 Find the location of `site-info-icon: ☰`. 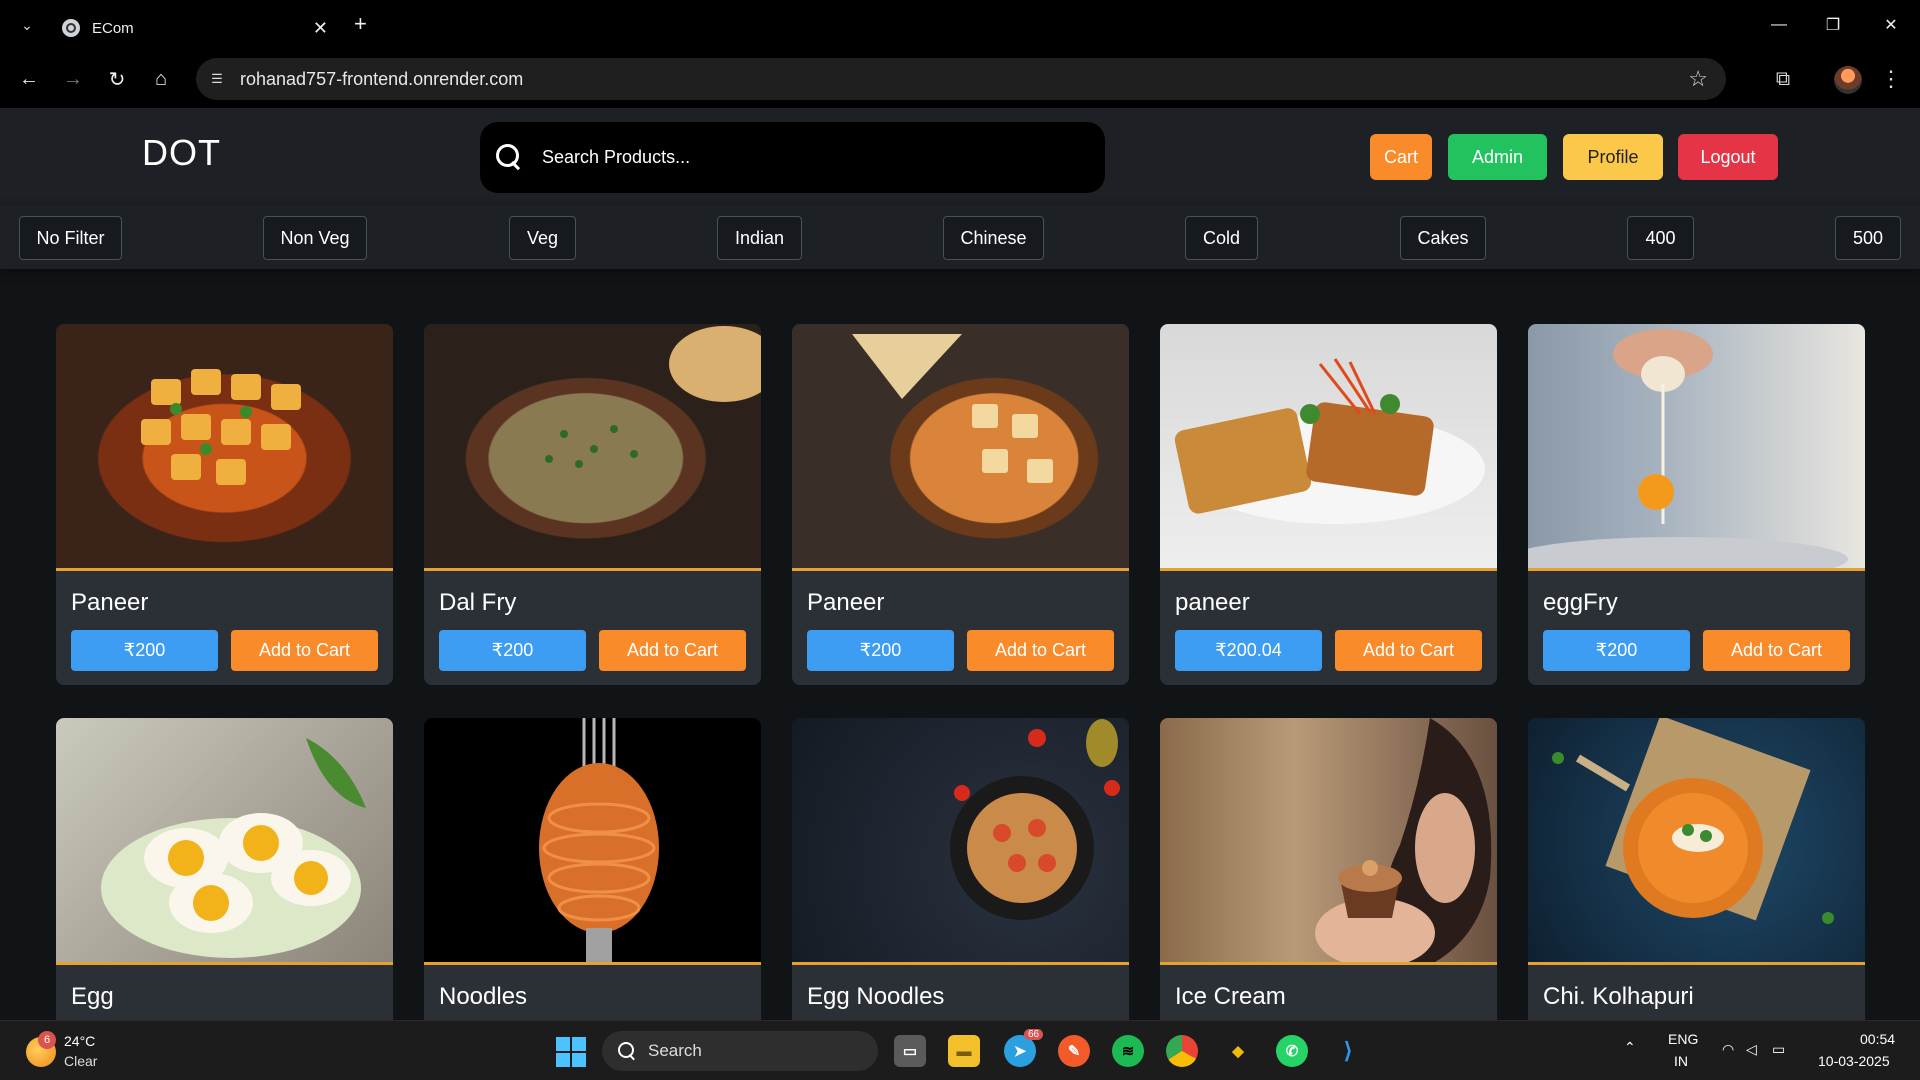

site-info-icon: ☰ is located at coordinates (217, 79).